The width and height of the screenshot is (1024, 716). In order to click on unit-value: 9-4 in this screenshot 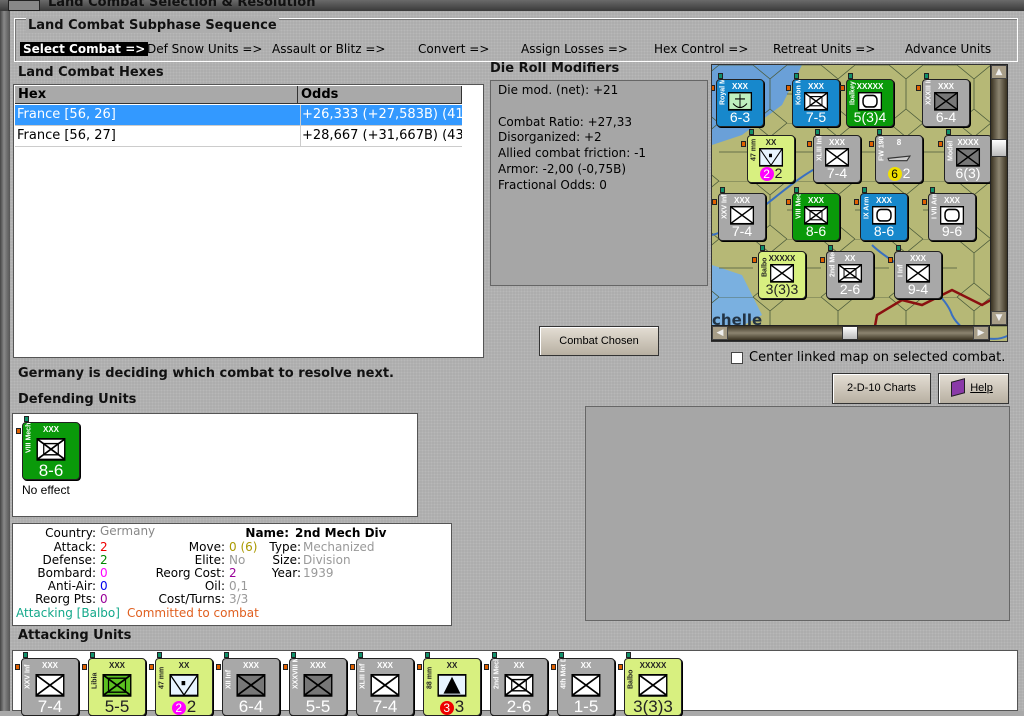, I will do `click(918, 289)`.